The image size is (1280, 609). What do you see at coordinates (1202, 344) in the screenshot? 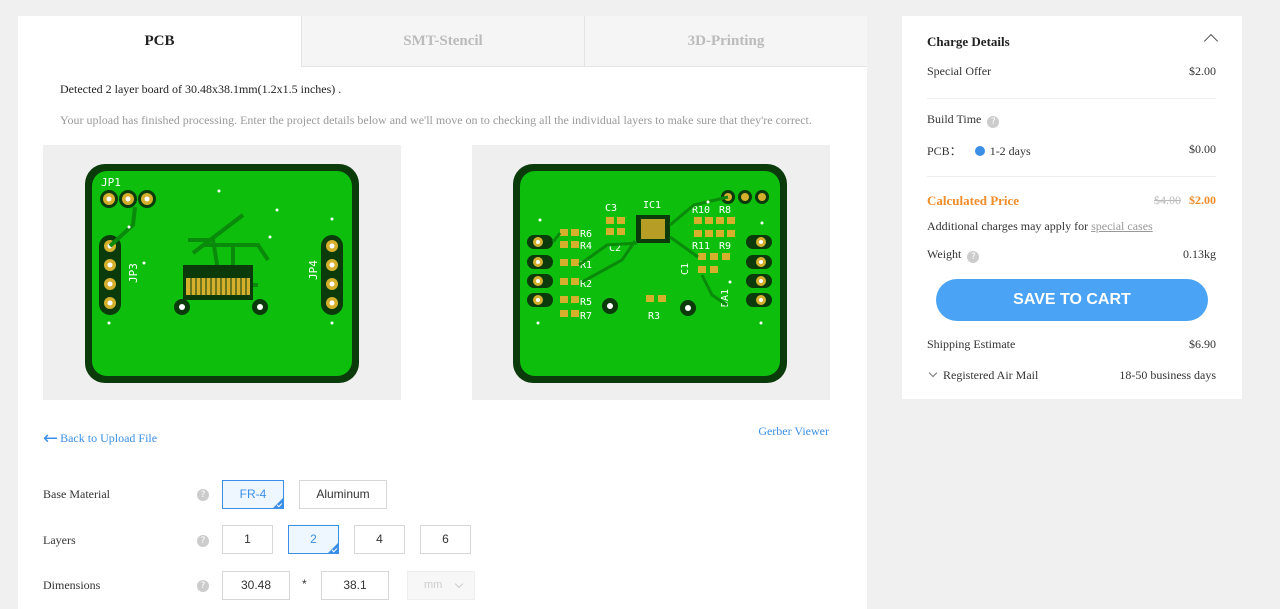
I see `shipping-estimate-value: $6.90` at bounding box center [1202, 344].